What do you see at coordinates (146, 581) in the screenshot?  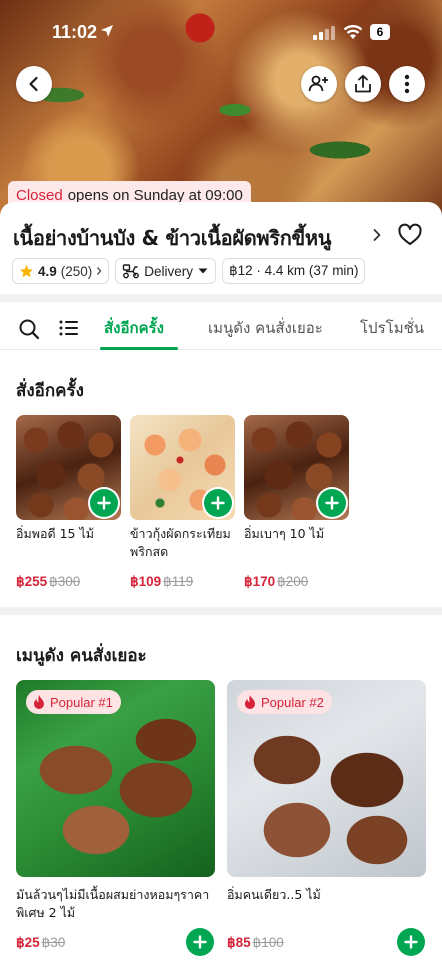 I see `sale-price: ฿109` at bounding box center [146, 581].